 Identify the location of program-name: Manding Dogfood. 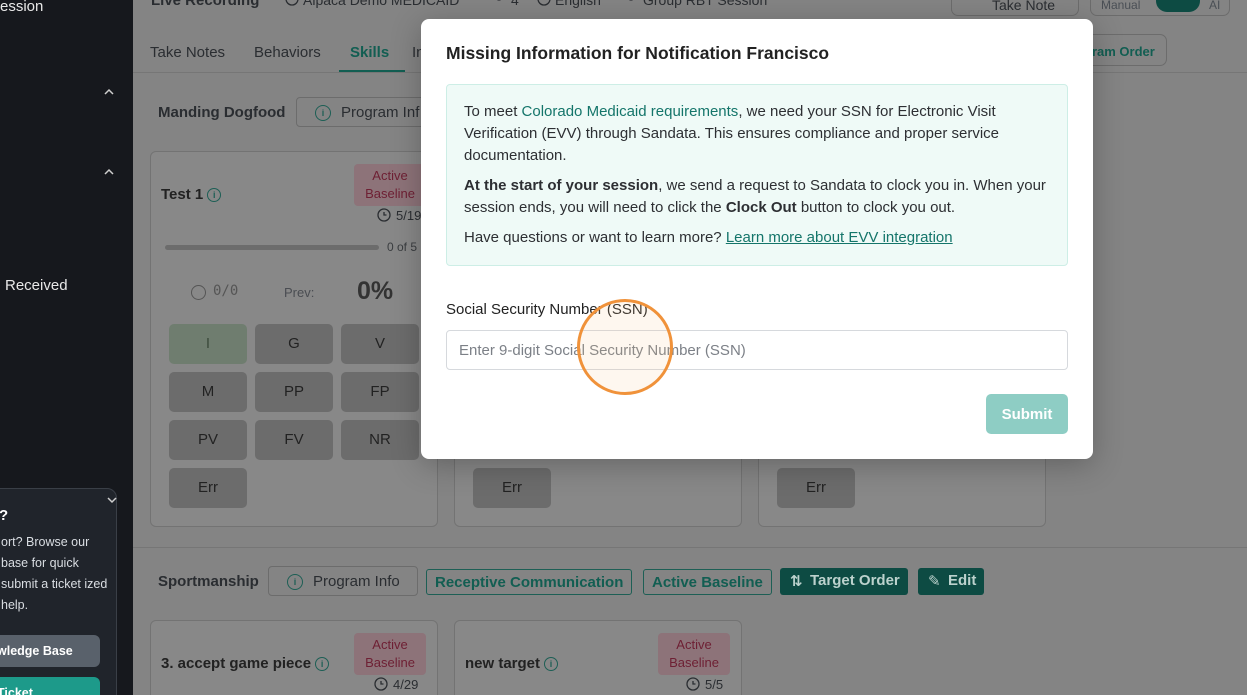
(222, 112).